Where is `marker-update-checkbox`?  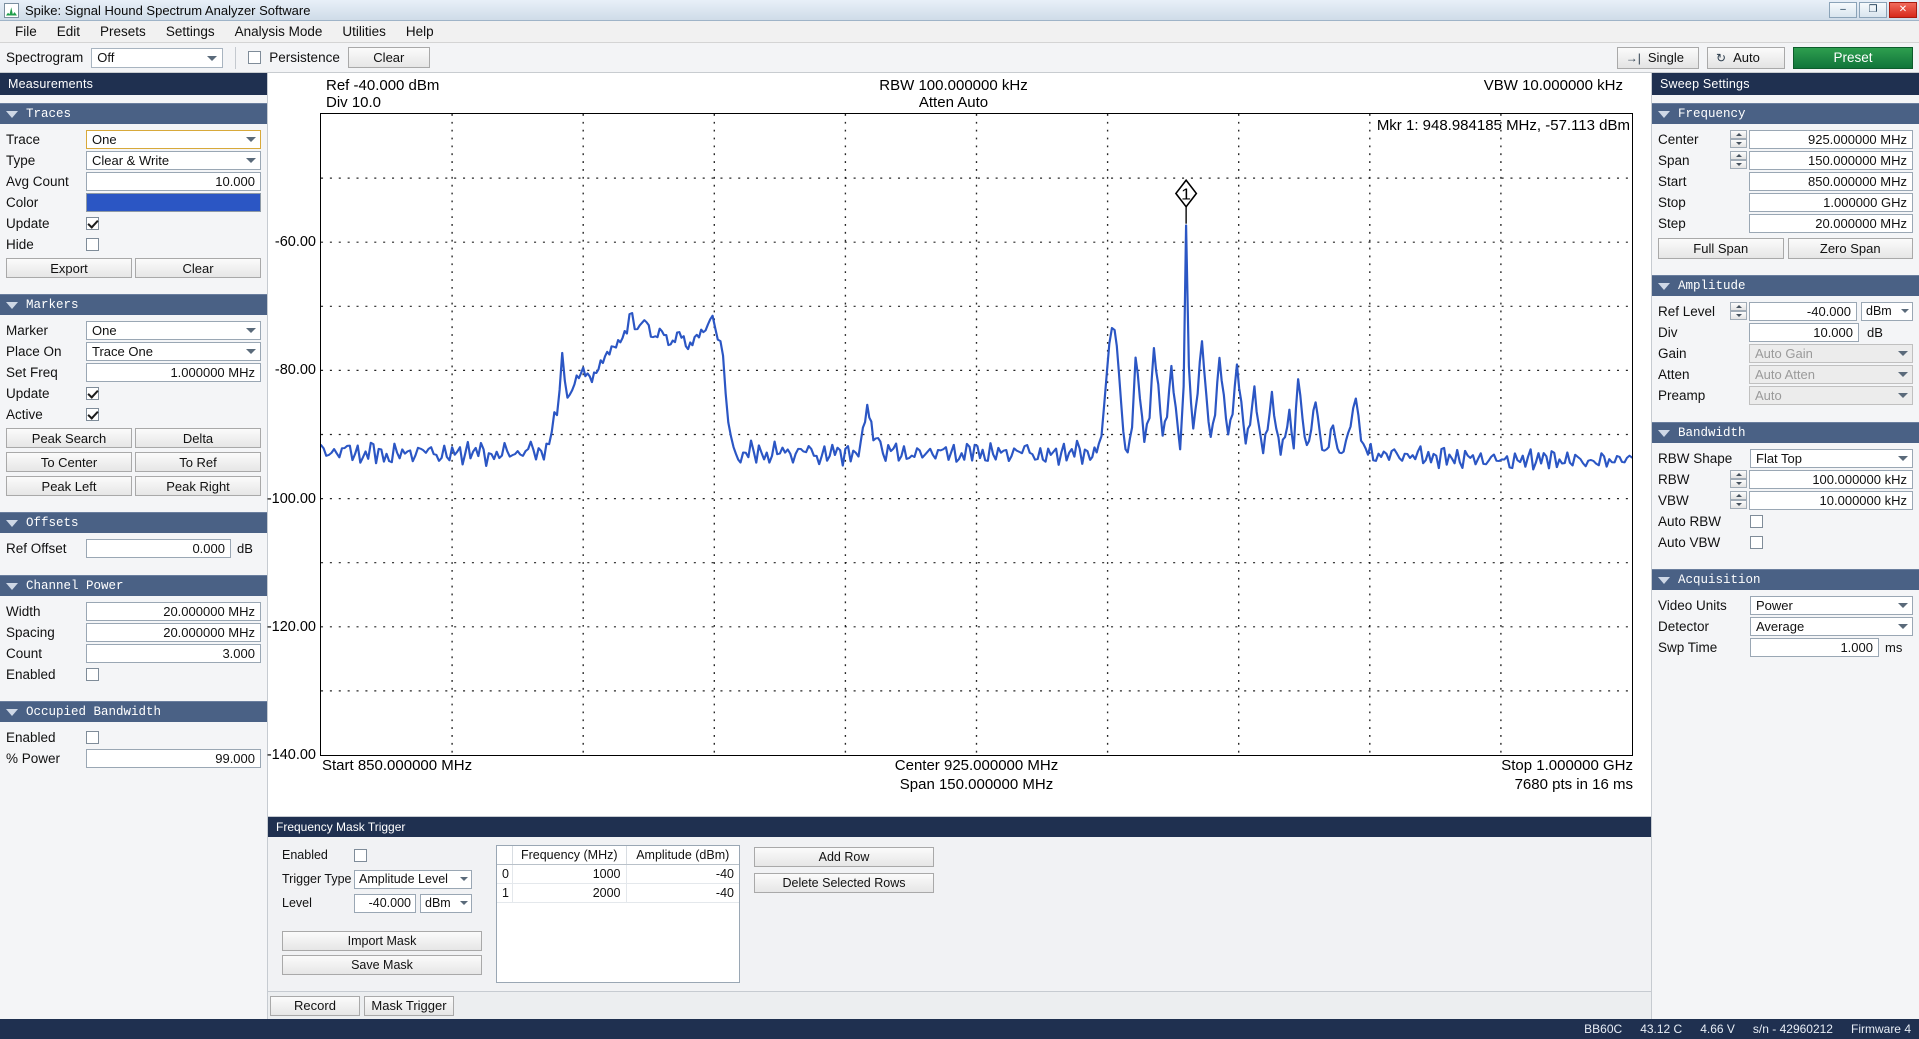
marker-update-checkbox is located at coordinates (92, 393).